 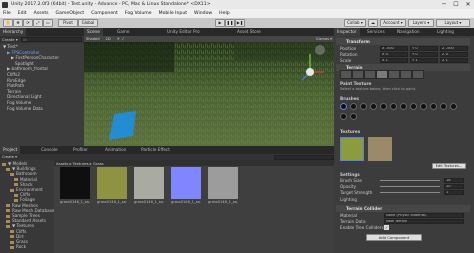 What do you see at coordinates (18, 23) in the screenshot?
I see `move-tool-icon: ✥` at bounding box center [18, 23].